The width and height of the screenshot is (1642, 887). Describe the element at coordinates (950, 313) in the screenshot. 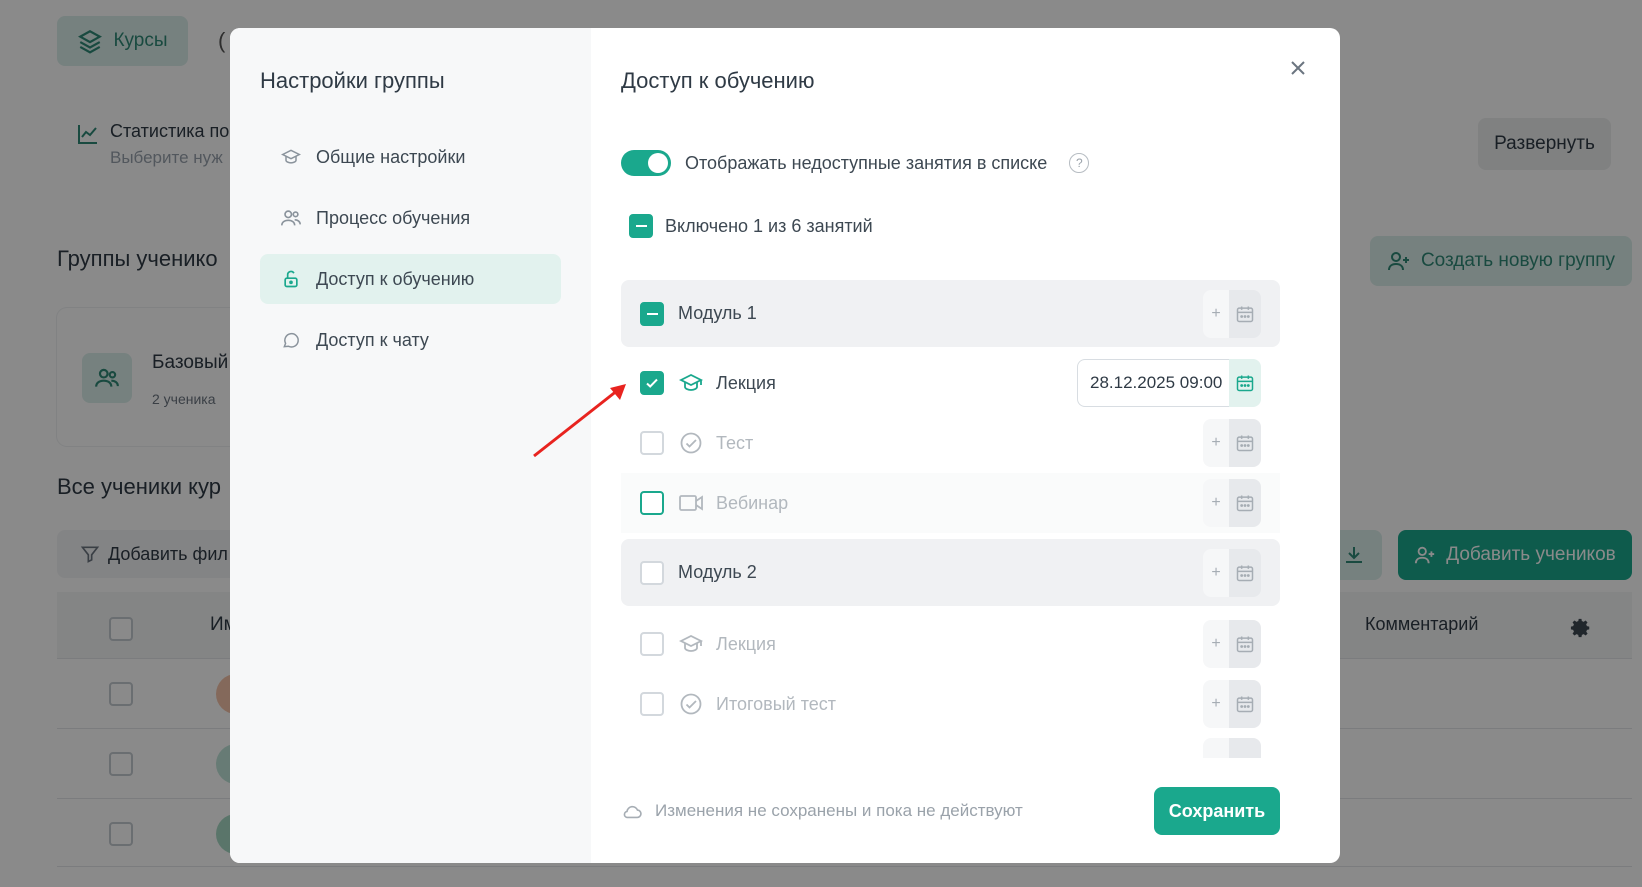

I see `module-row: Модуль 1 +` at that location.